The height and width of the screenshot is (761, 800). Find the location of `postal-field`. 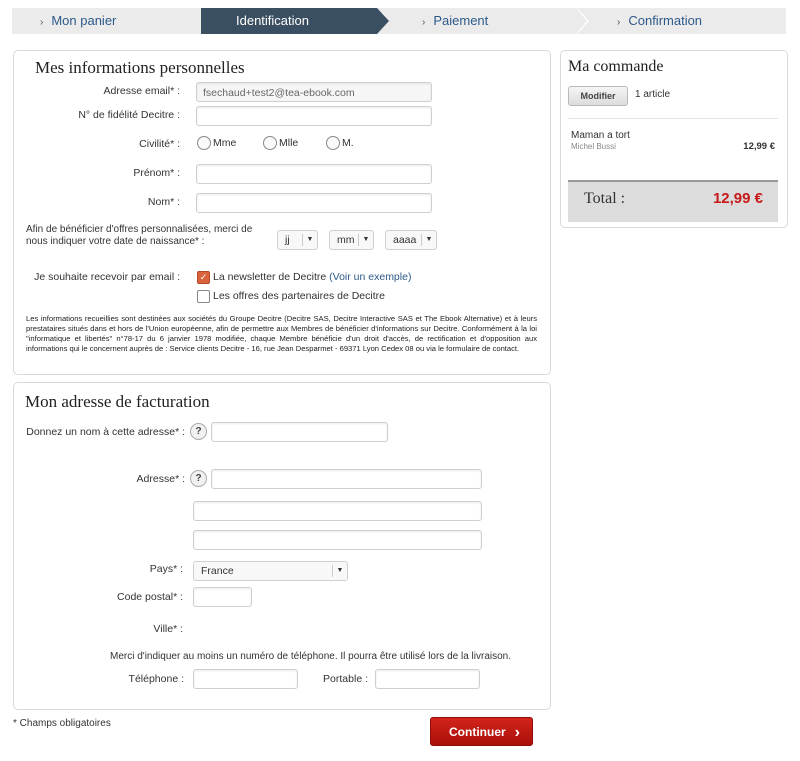

postal-field is located at coordinates (222, 597).